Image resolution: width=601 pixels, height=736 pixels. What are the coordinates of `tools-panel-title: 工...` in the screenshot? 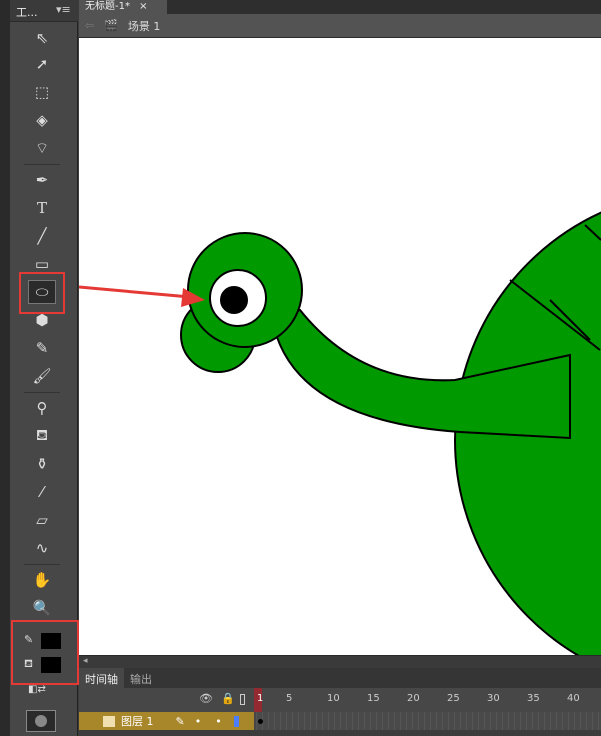 It's located at (27, 12).